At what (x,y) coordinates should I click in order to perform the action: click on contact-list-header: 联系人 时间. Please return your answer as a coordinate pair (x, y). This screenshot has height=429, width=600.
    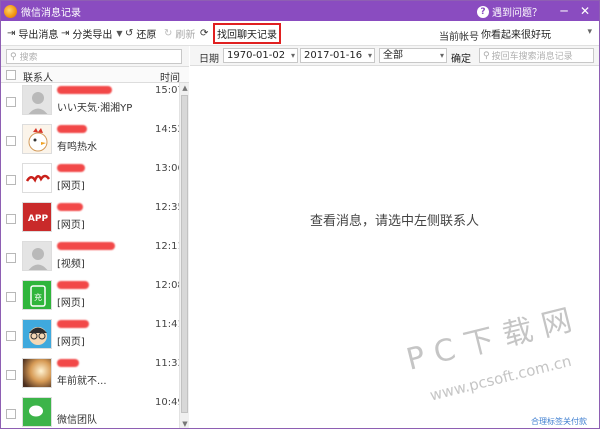
    Looking at the image, I should click on (95, 75).